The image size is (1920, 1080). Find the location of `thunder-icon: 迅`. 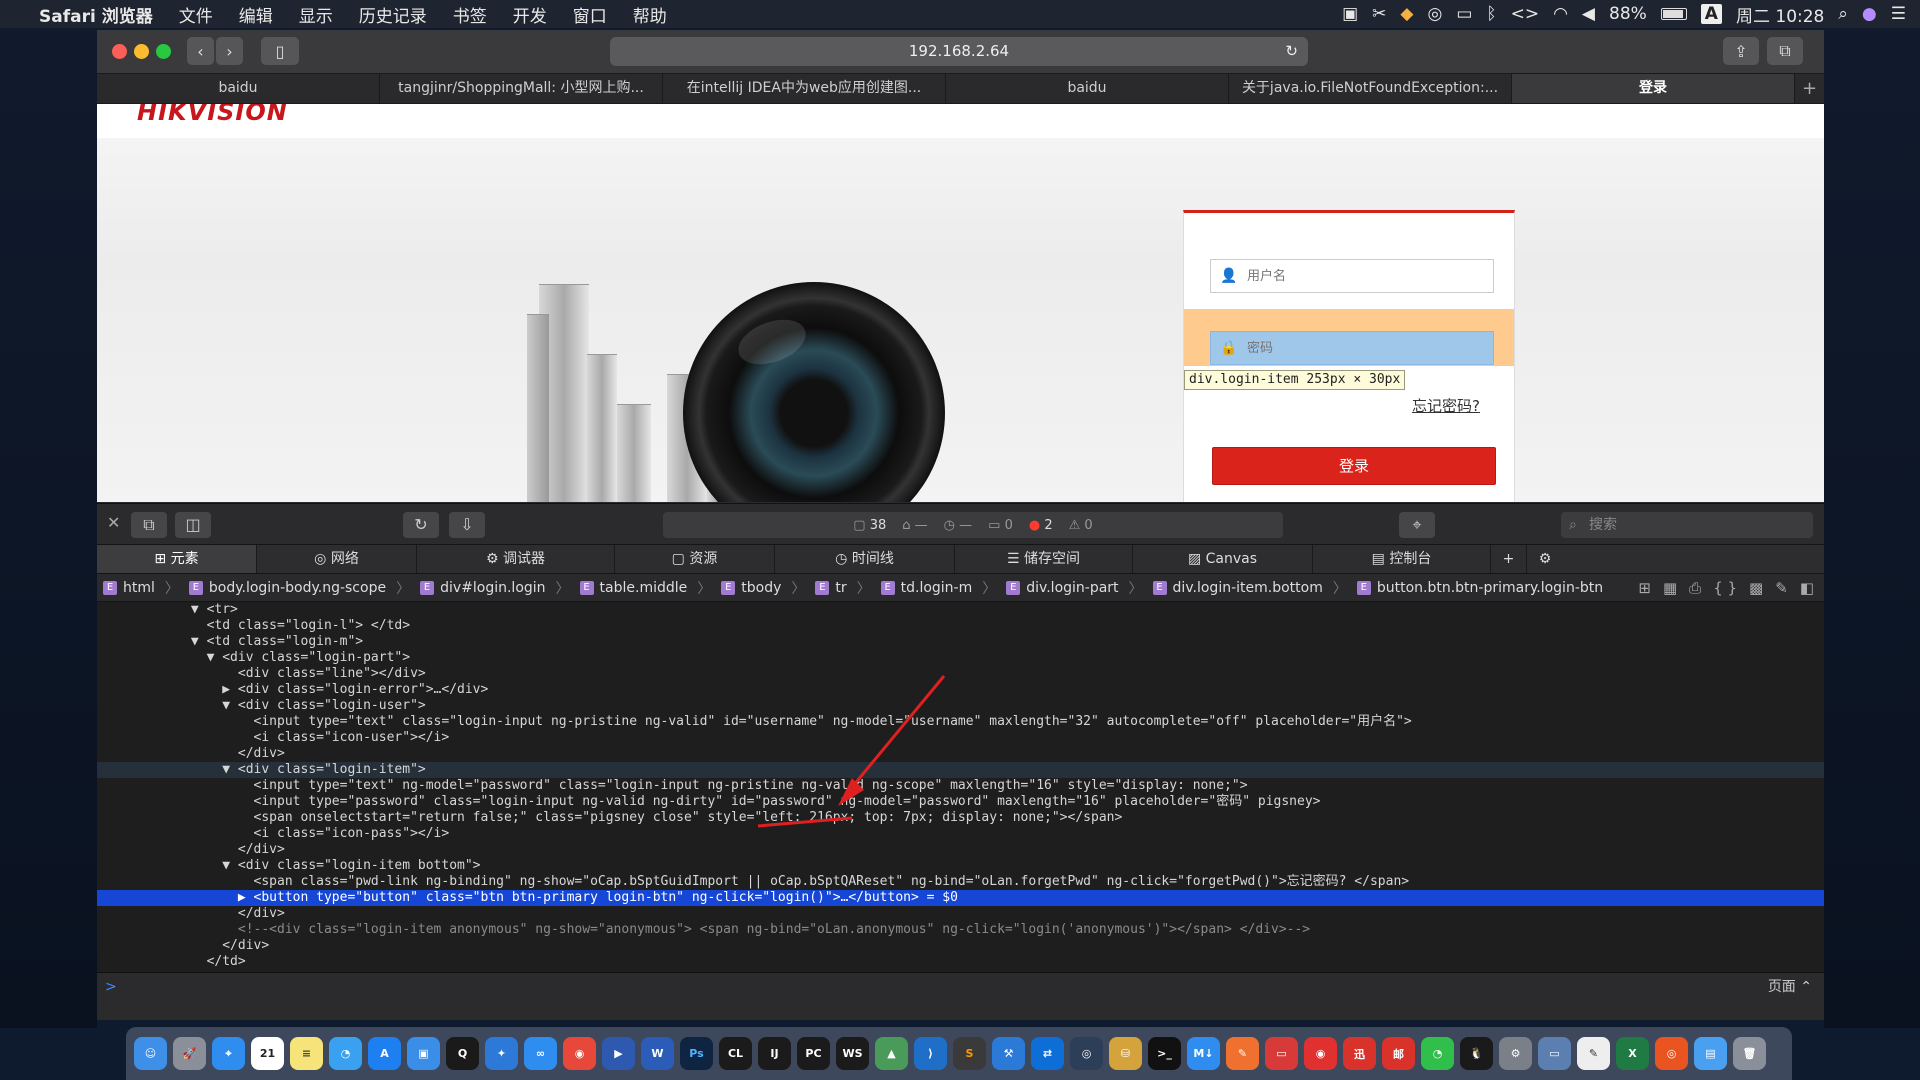

thunder-icon: 迅 is located at coordinates (1359, 1053).